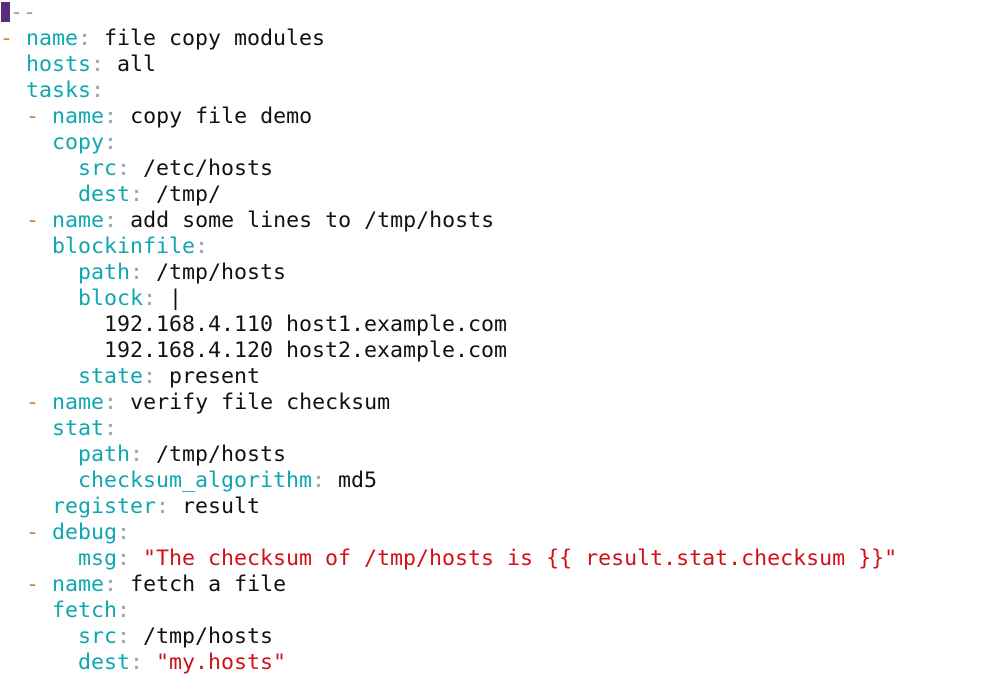  What do you see at coordinates (503, 195) in the screenshot?
I see `code-line: dest: /tmp/` at bounding box center [503, 195].